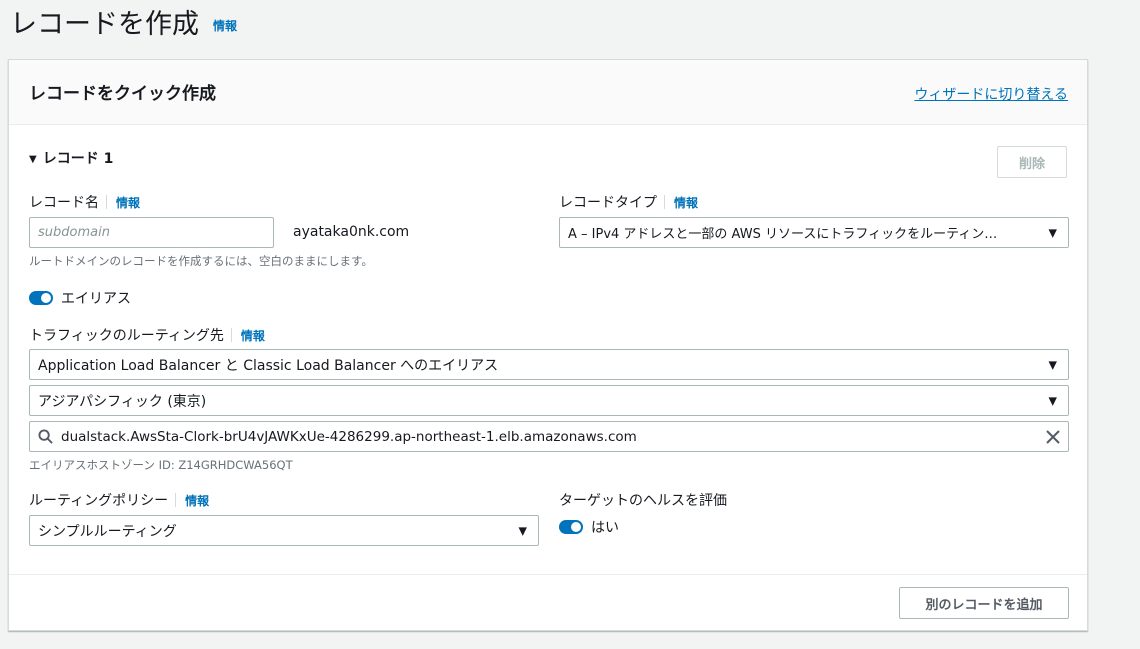 The image size is (1140, 649). I want to click on hosted-zone-hint: エイリアスホストゾーン ID: Z14GRHDCWA56QT, so click(161, 465).